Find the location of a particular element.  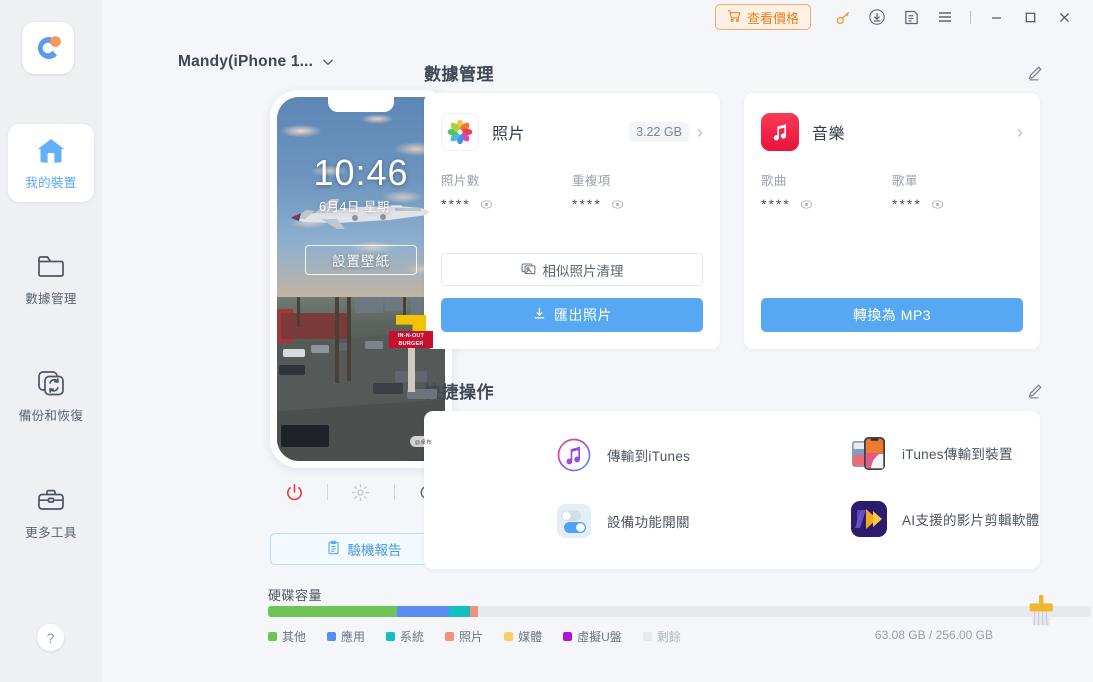

menu-icon is located at coordinates (945, 17).